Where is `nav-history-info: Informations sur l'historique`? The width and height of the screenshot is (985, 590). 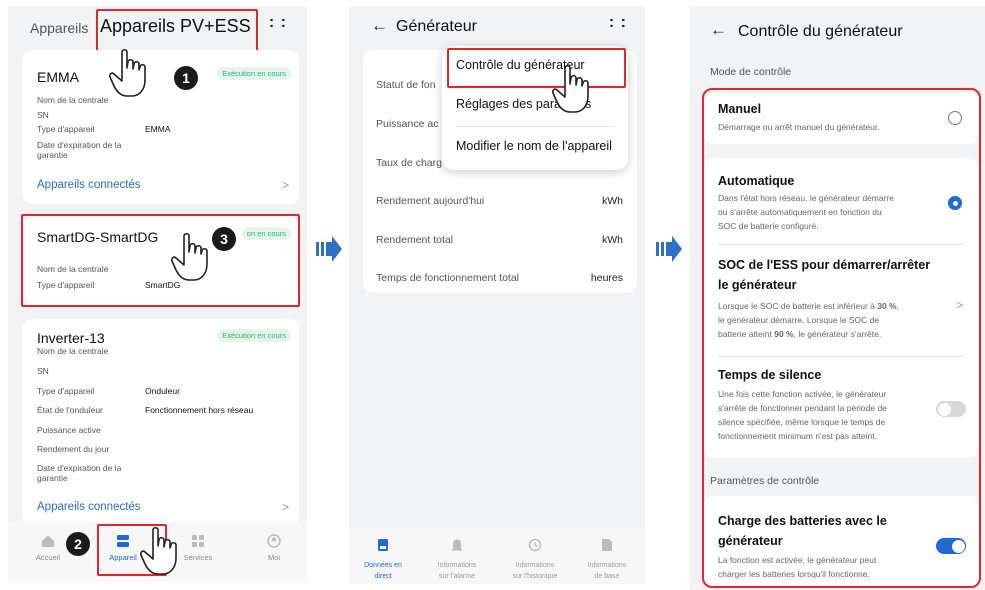
nav-history-info: Informations sur l'historique is located at coordinates (535, 560).